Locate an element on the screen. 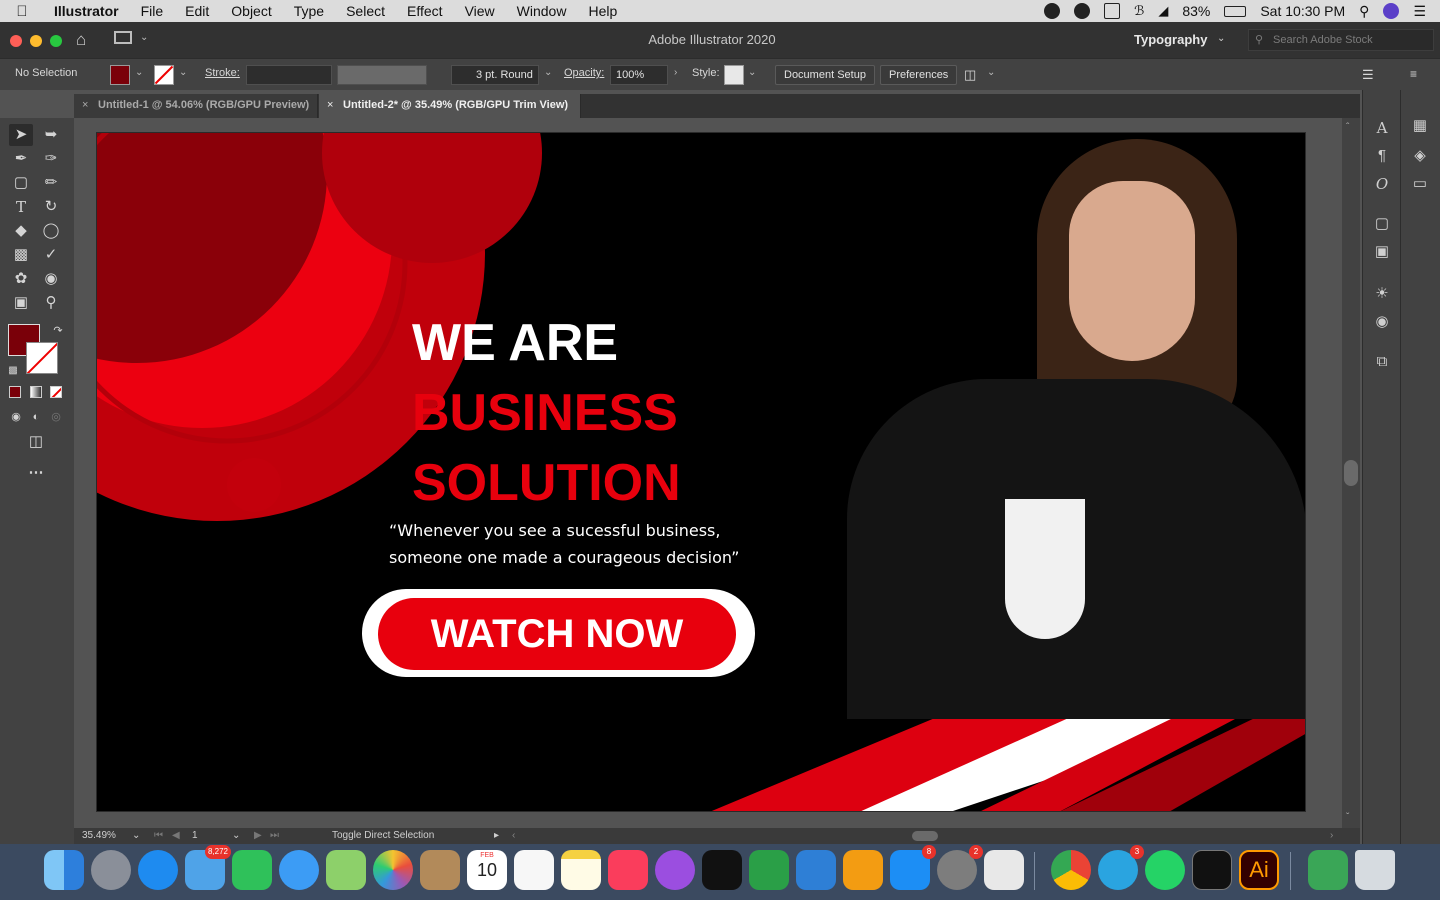  facetime-icon is located at coordinates (252, 870).